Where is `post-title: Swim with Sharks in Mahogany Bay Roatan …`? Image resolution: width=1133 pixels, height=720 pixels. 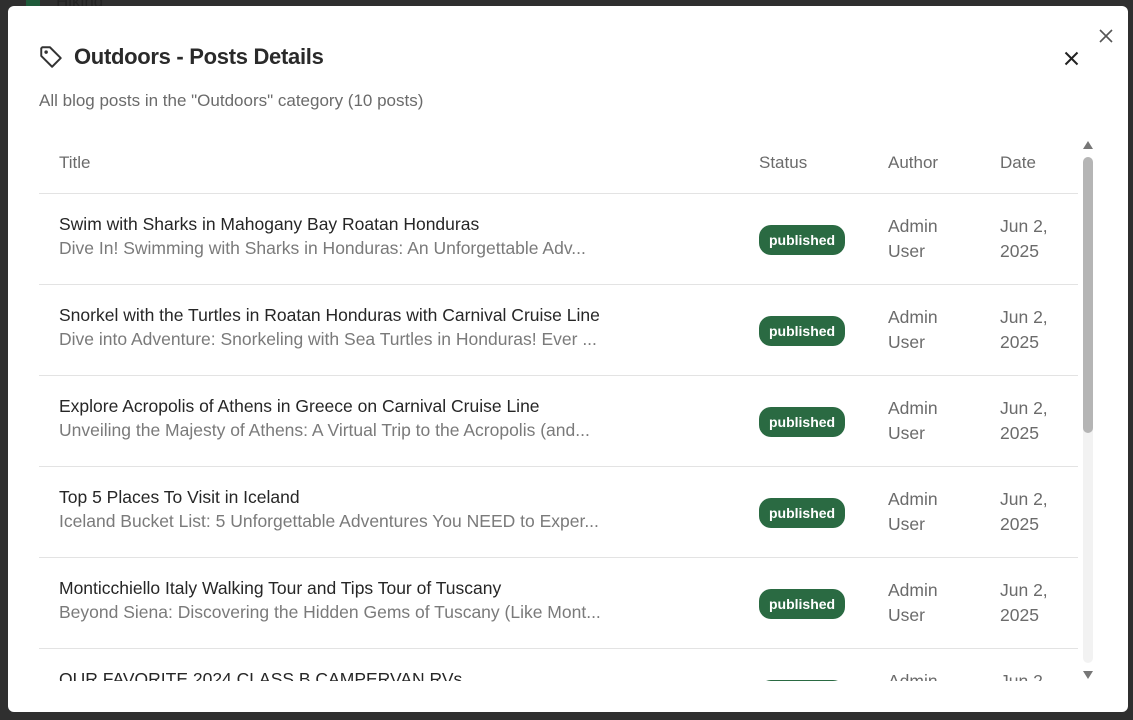
post-title: Swim with Sharks in Mahogany Bay Roatan … is located at coordinates (379, 224).